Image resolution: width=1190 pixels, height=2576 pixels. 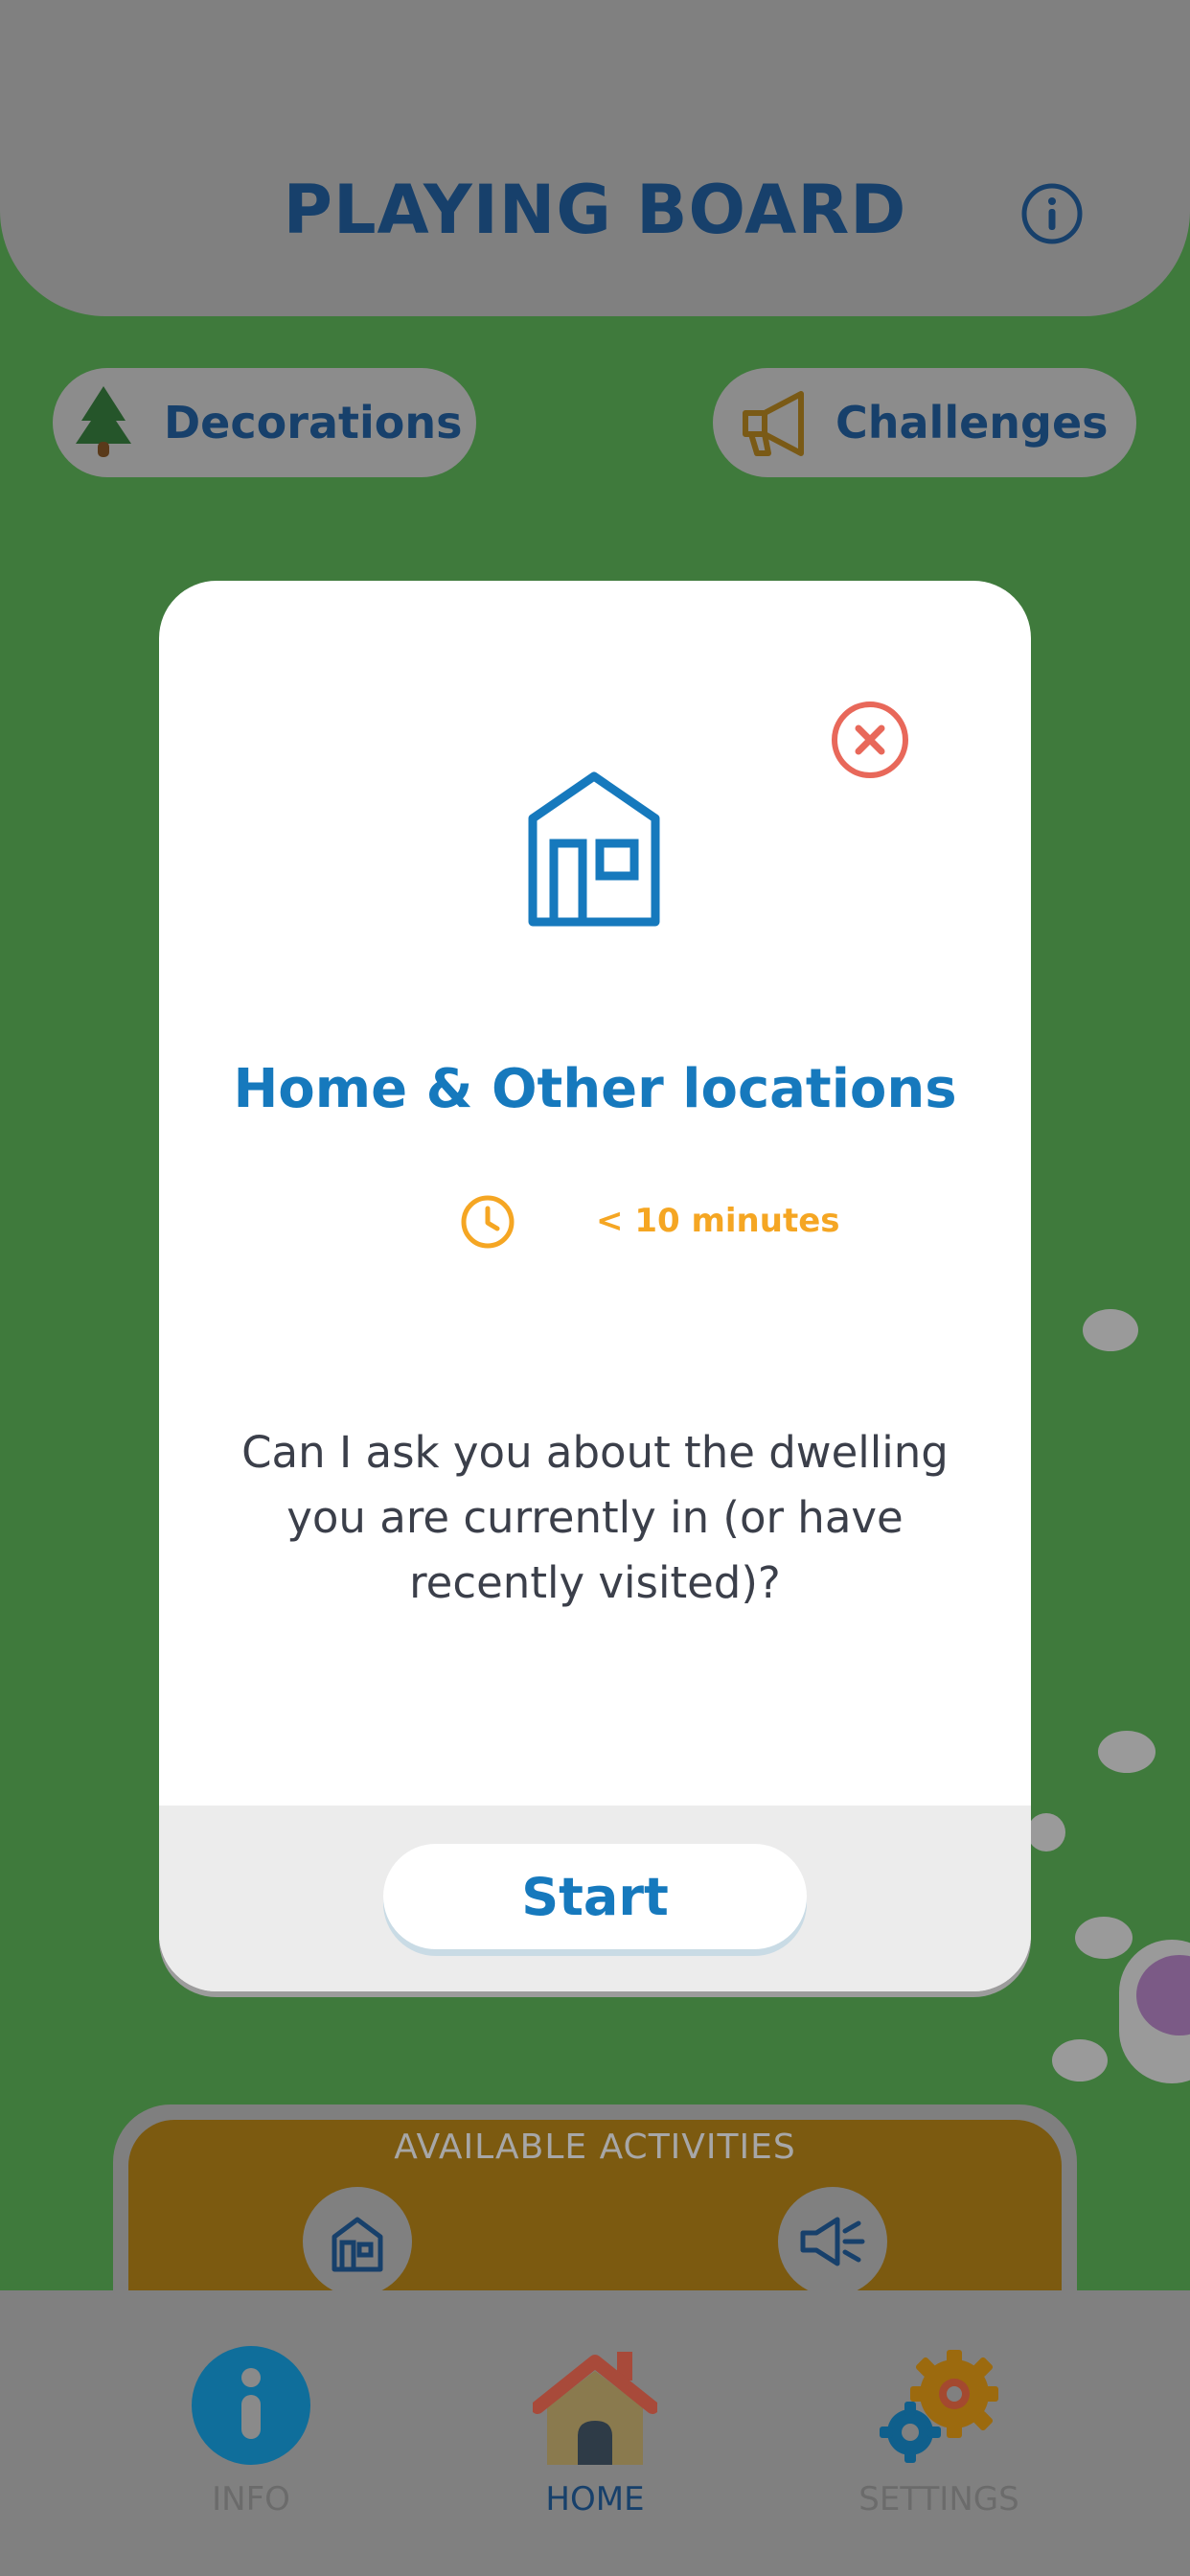 I want to click on start-button: Start, so click(x=595, y=1896).